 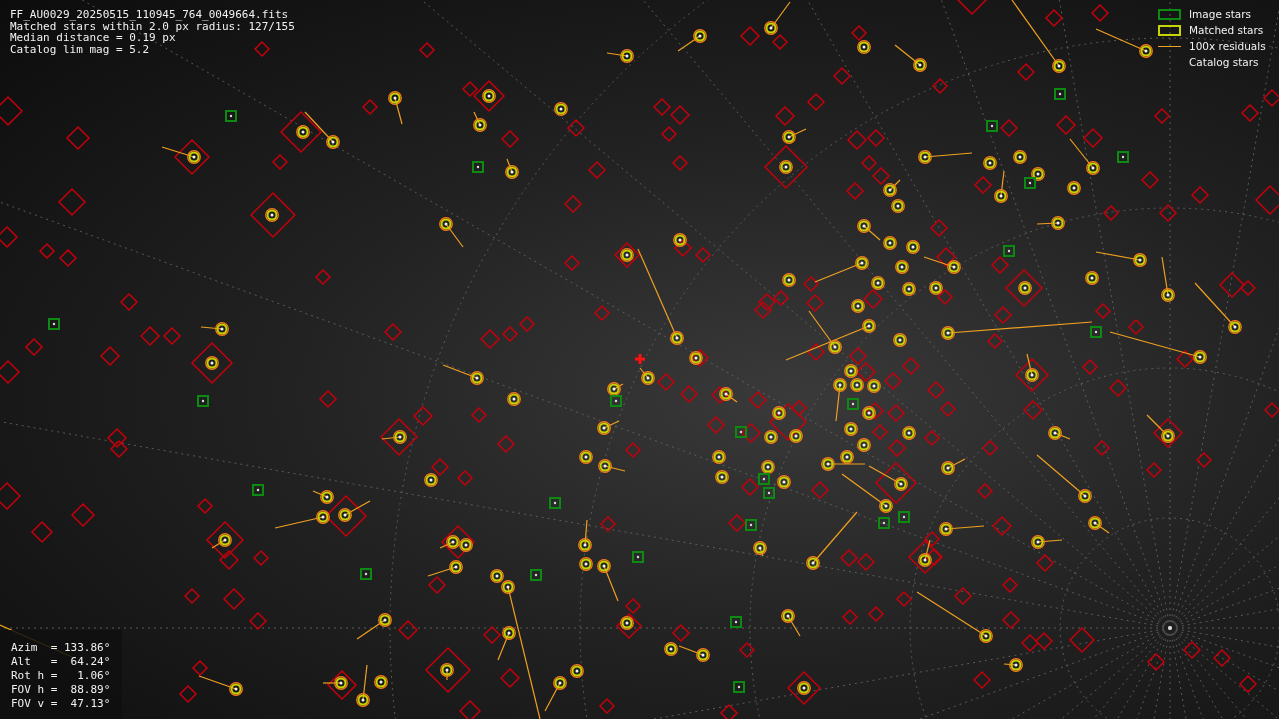 What do you see at coordinates (80, 49) in the screenshot?
I see `info-text: Catalog lim mag = 5.2` at bounding box center [80, 49].